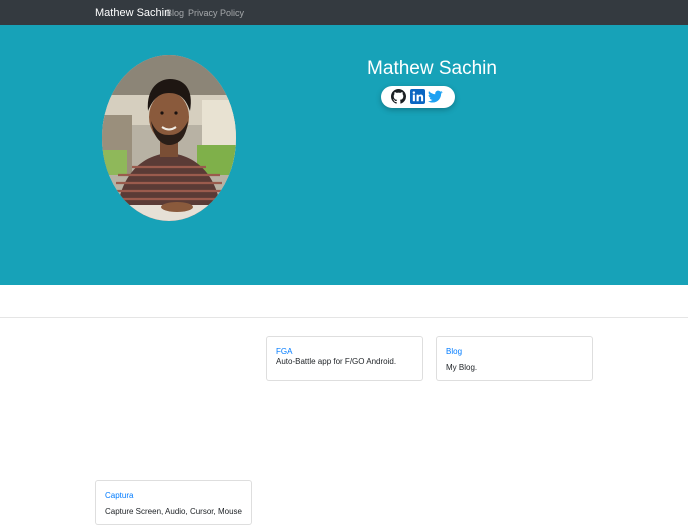 Image resolution: width=688 pixels, height=525 pixels. I want to click on avatar-photo, so click(169, 138).